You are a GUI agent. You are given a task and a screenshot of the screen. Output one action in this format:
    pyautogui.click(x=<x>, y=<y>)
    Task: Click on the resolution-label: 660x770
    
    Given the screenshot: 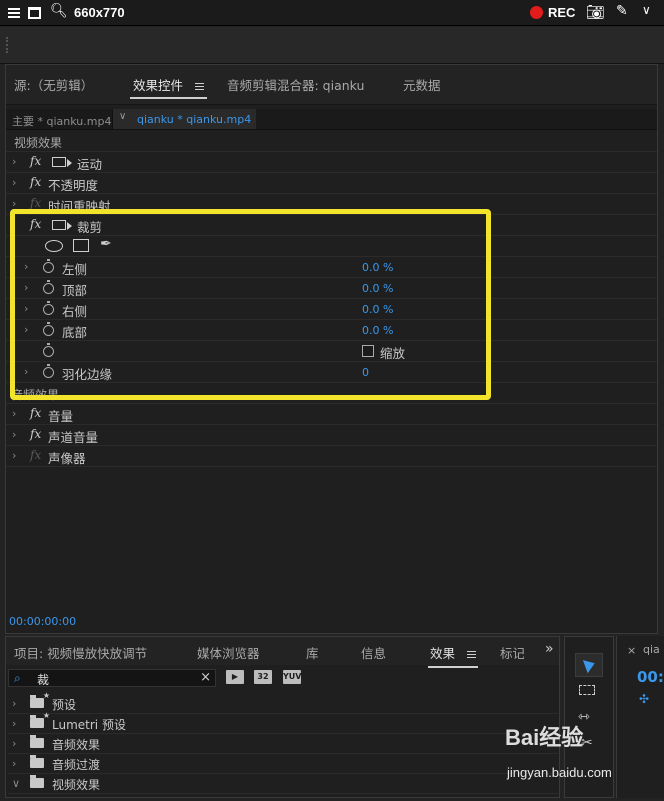 What is the action you would take?
    pyautogui.click(x=99, y=12)
    